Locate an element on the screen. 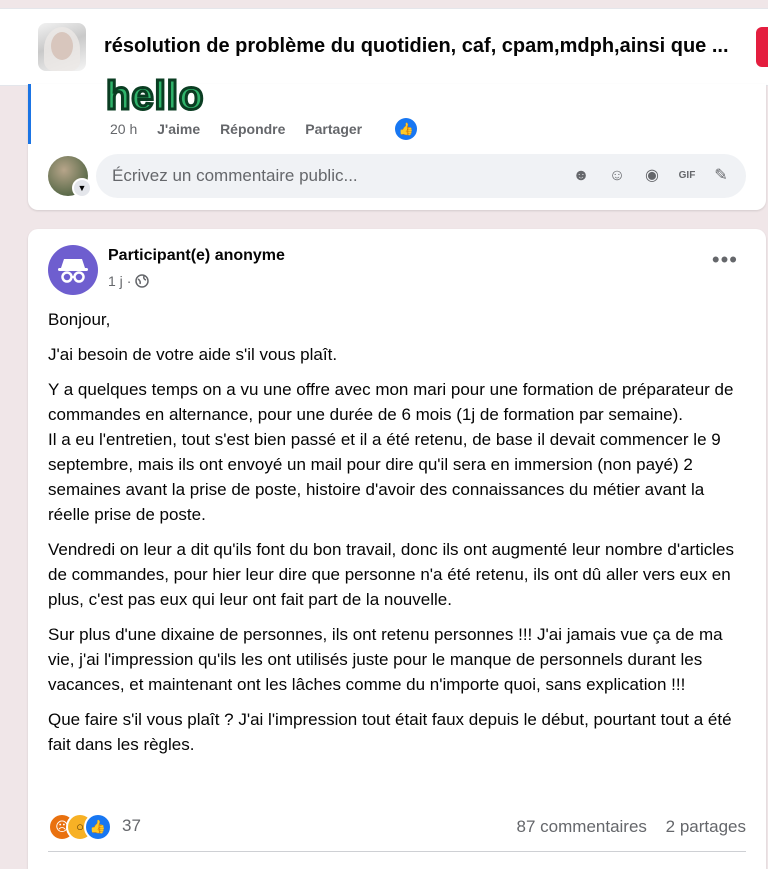 This screenshot has height=869, width=768. emoji-icon: ☺ is located at coordinates (617, 176).